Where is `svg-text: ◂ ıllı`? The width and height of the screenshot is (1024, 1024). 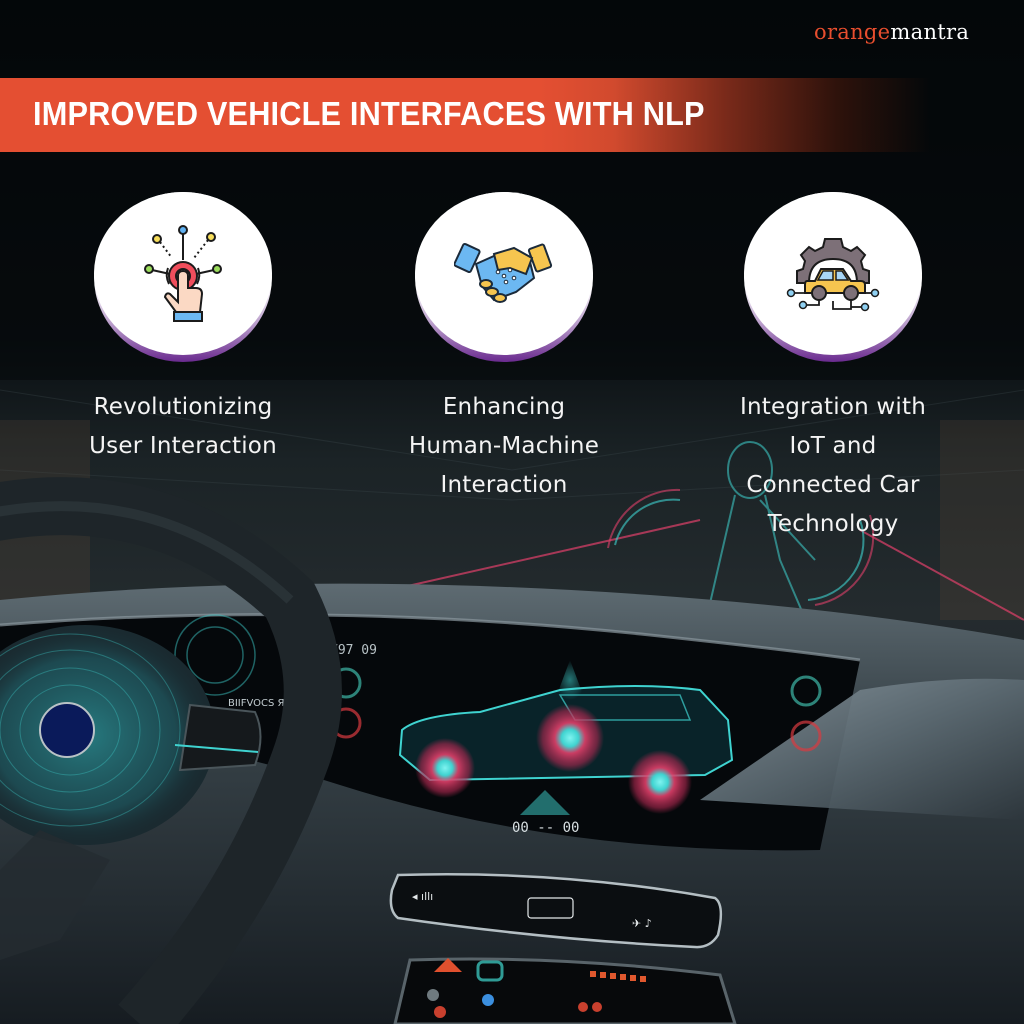
svg-text: ◂ ıllı is located at coordinates (422, 896).